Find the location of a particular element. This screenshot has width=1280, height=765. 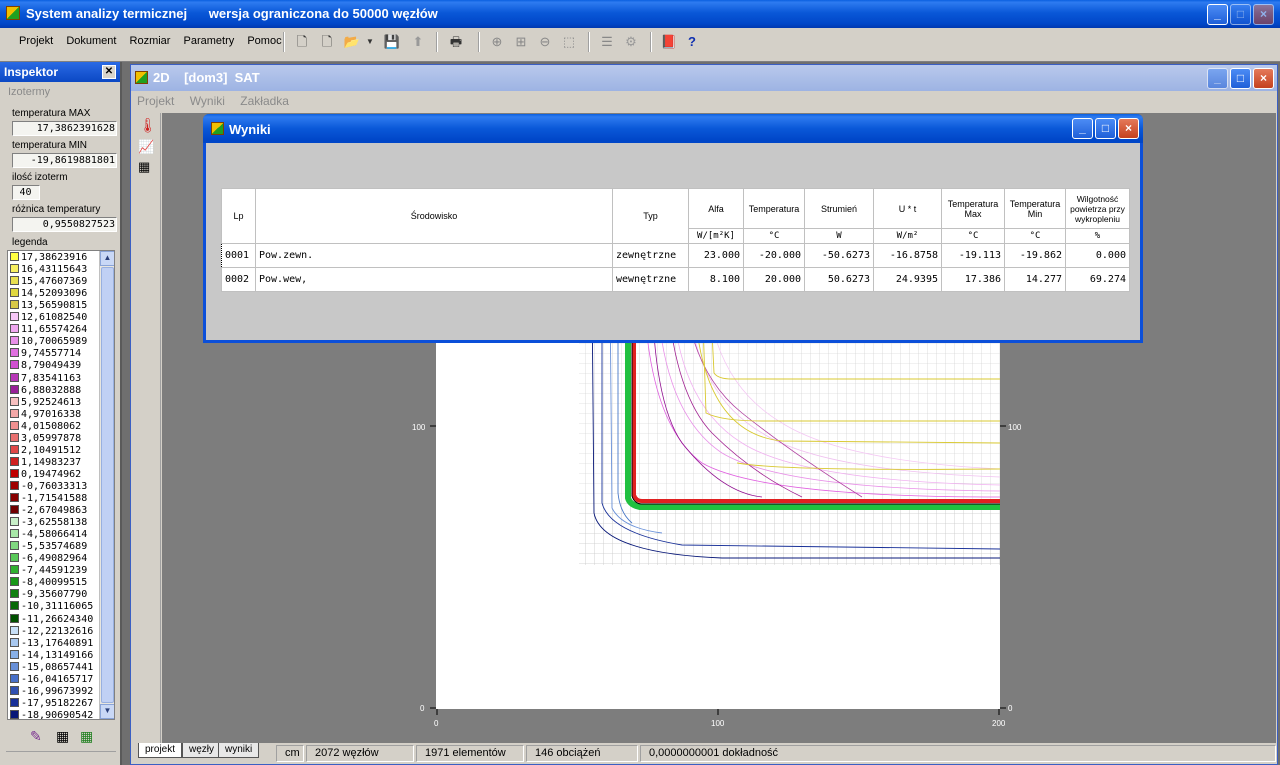

inspector-close-button: ✕ is located at coordinates (109, 72).